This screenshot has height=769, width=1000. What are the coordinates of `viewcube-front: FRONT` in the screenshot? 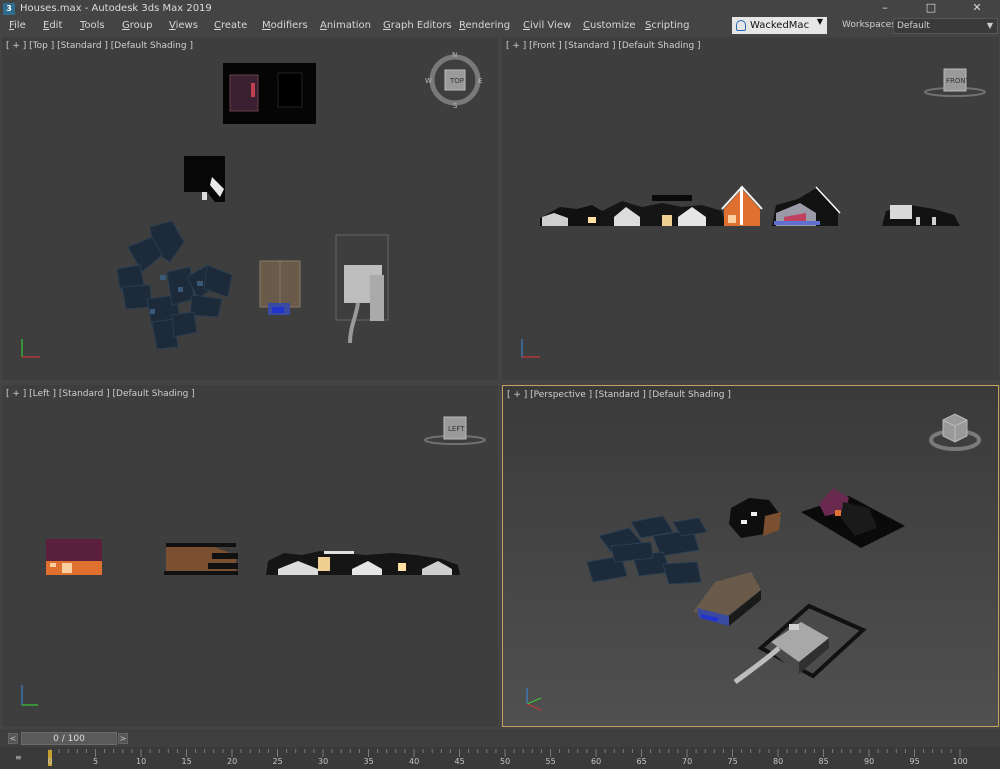 It's located at (955, 82).